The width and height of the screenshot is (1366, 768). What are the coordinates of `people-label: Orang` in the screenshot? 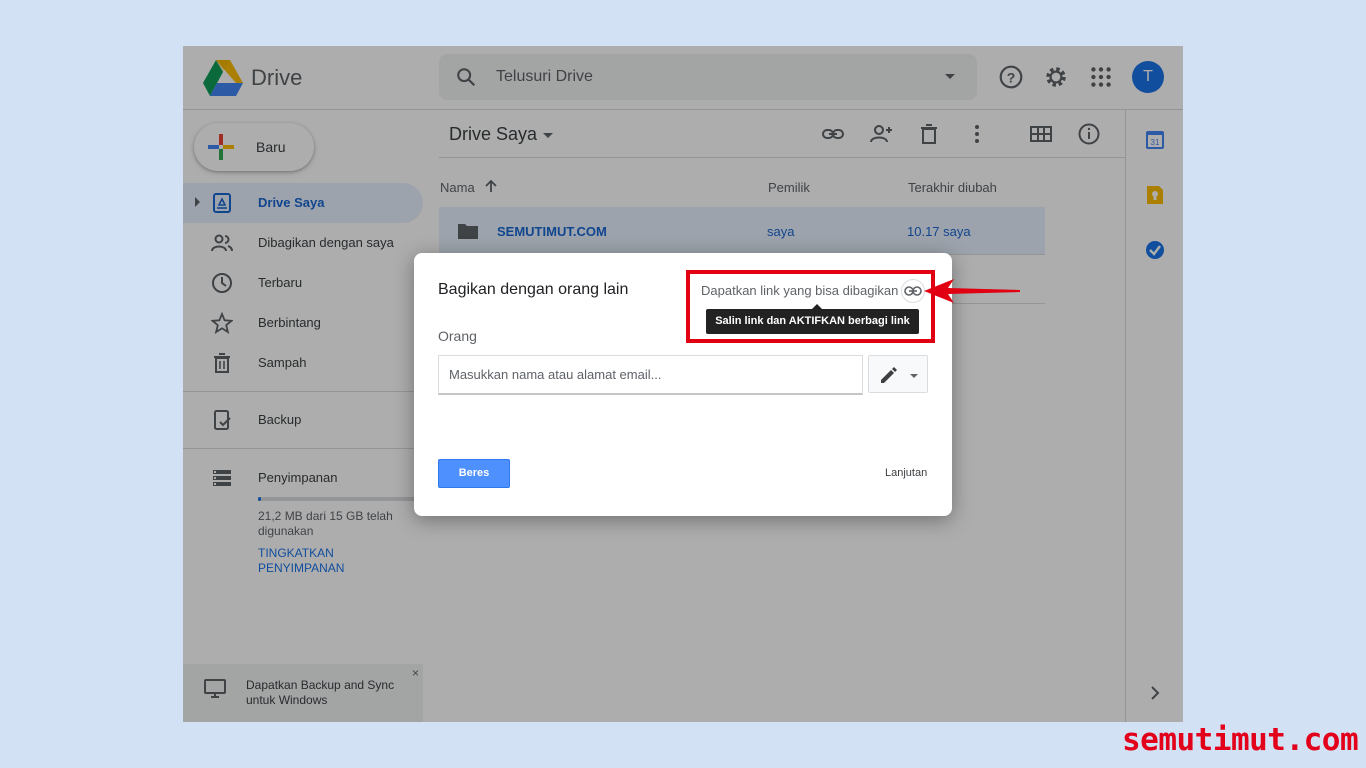 It's located at (457, 336).